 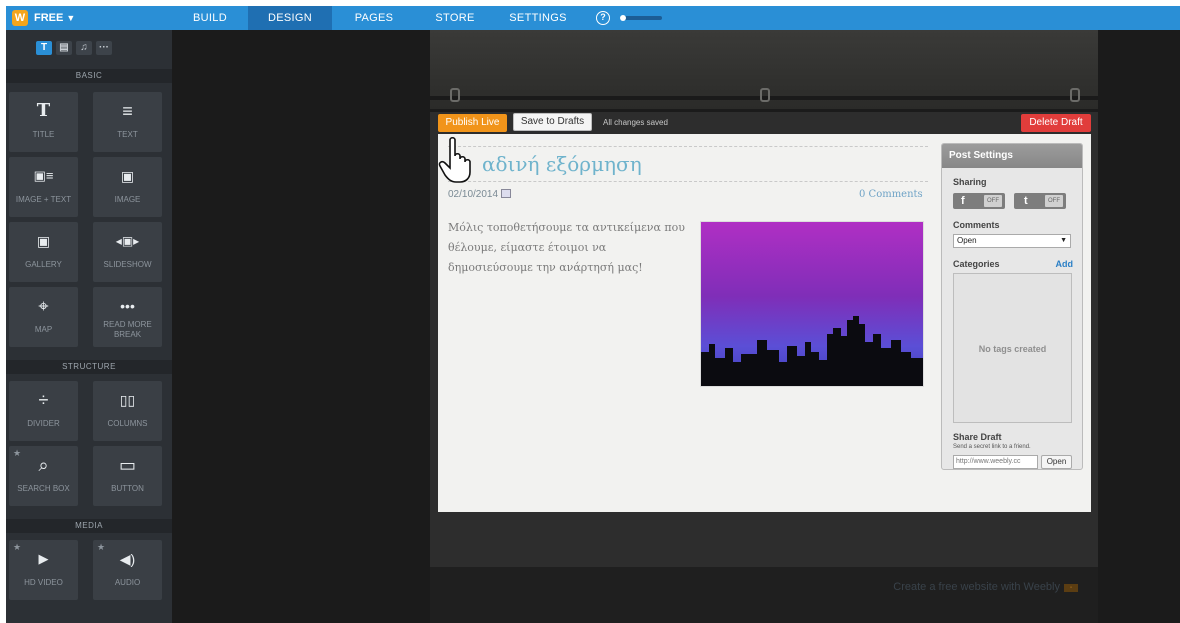 What do you see at coordinates (44, 48) in the screenshot?
I see `tab-elements: T` at bounding box center [44, 48].